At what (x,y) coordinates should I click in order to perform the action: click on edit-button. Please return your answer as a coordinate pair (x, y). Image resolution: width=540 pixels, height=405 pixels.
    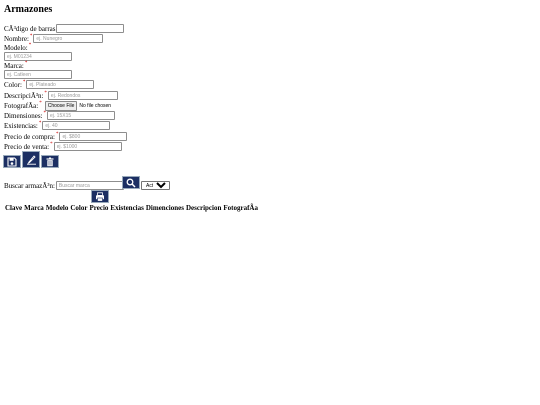
    Looking at the image, I should click on (31, 159).